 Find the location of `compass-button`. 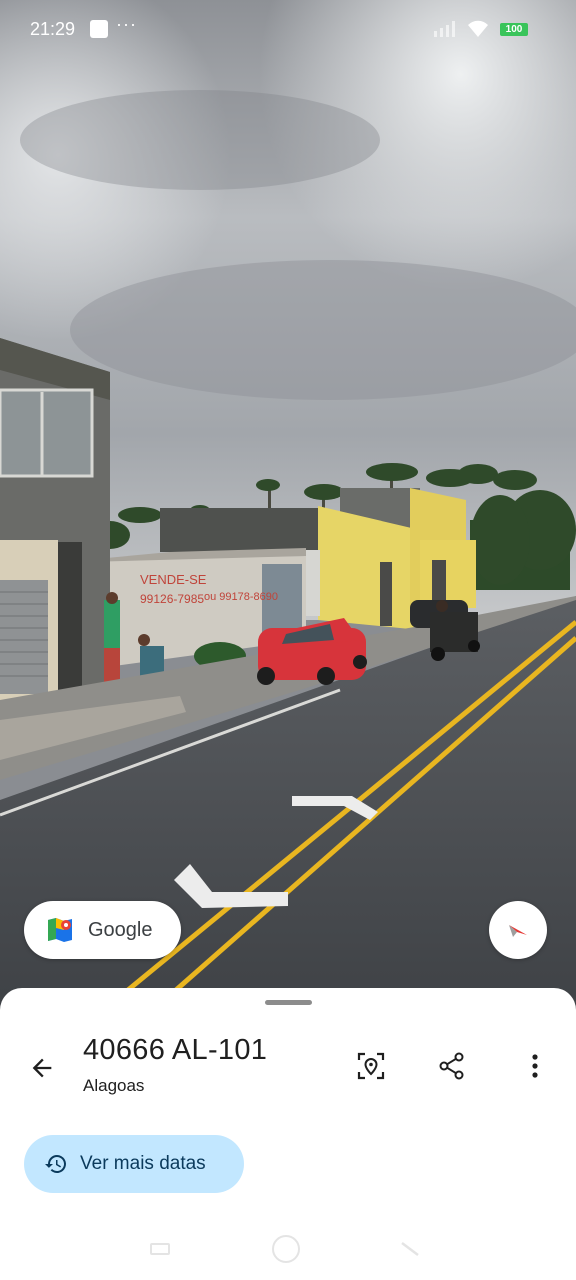

compass-button is located at coordinates (518, 930).